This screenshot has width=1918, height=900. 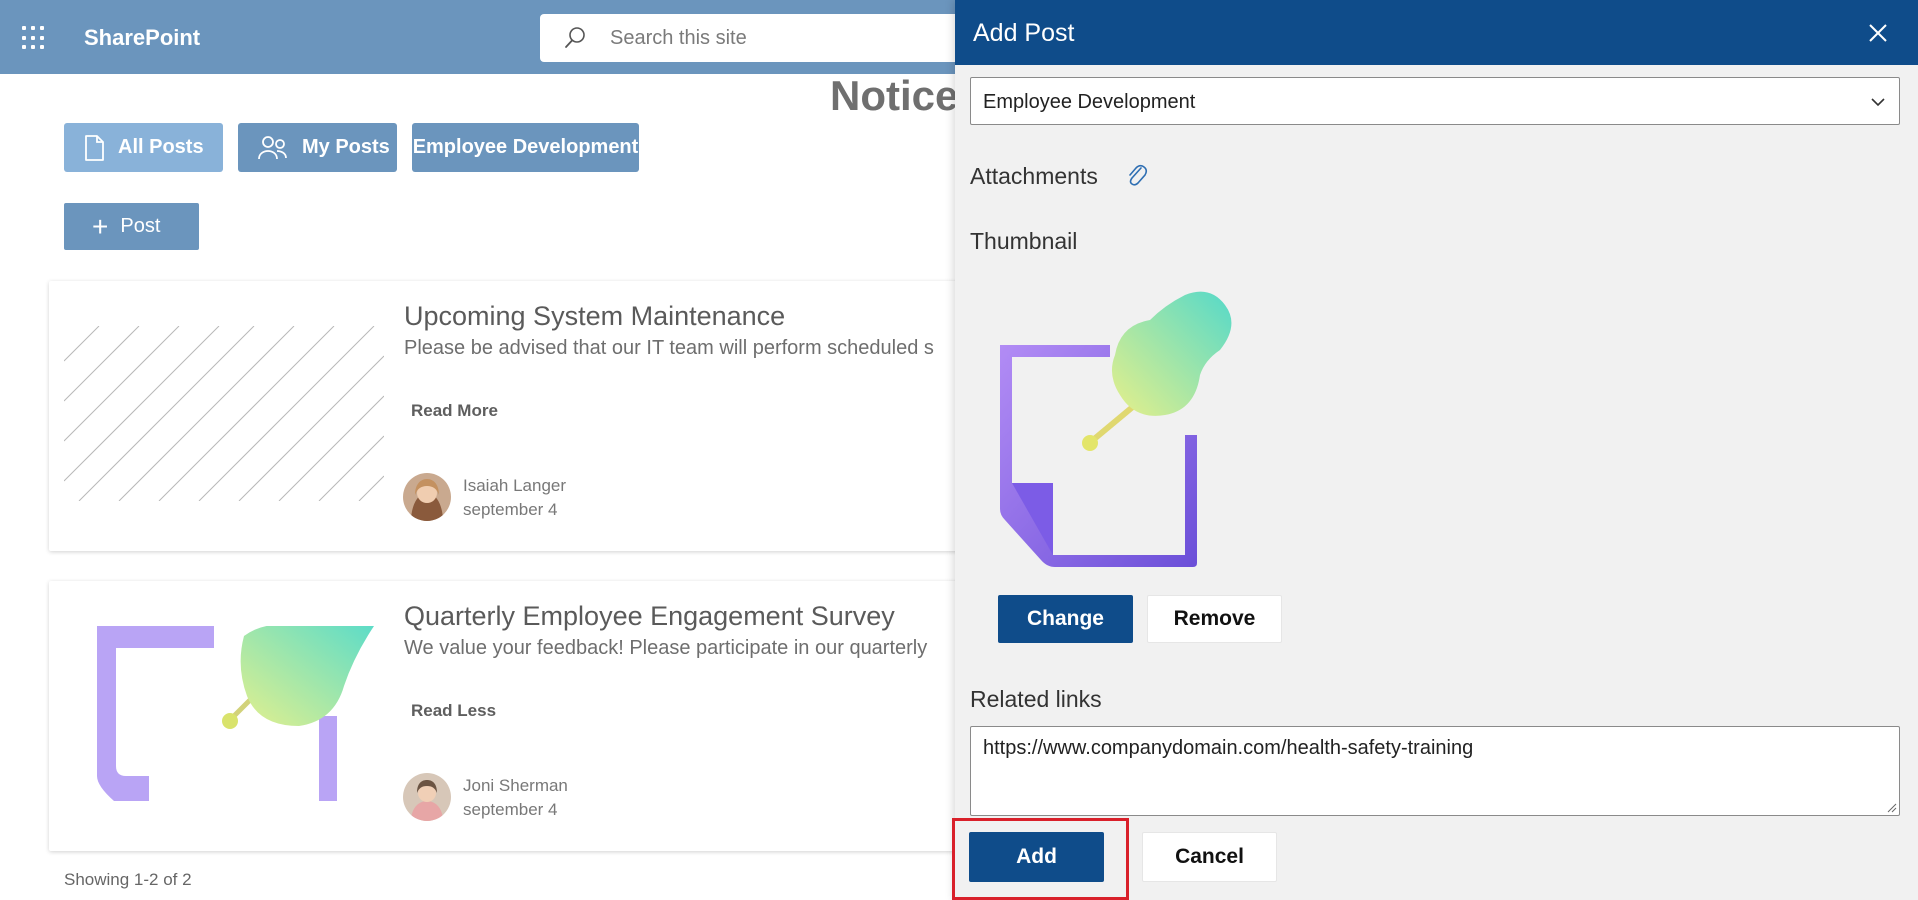 I want to click on search-input, so click(x=775, y=38).